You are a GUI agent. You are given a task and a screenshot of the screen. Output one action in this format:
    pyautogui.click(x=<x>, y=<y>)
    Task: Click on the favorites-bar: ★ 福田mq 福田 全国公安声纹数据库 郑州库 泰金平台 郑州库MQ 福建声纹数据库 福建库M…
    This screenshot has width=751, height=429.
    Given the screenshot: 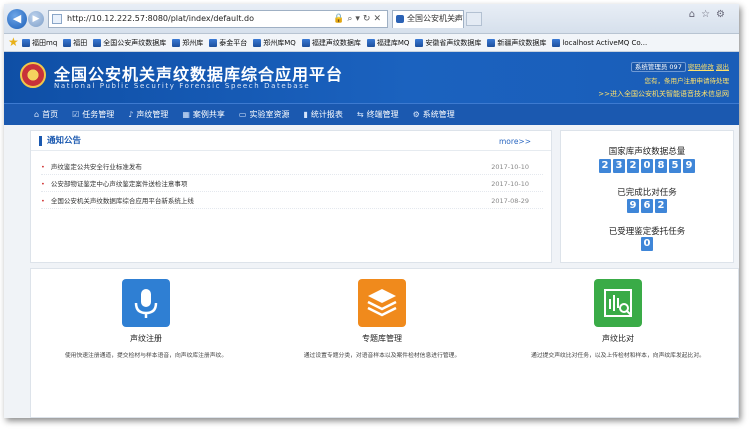 What is the action you would take?
    pyautogui.click(x=371, y=43)
    